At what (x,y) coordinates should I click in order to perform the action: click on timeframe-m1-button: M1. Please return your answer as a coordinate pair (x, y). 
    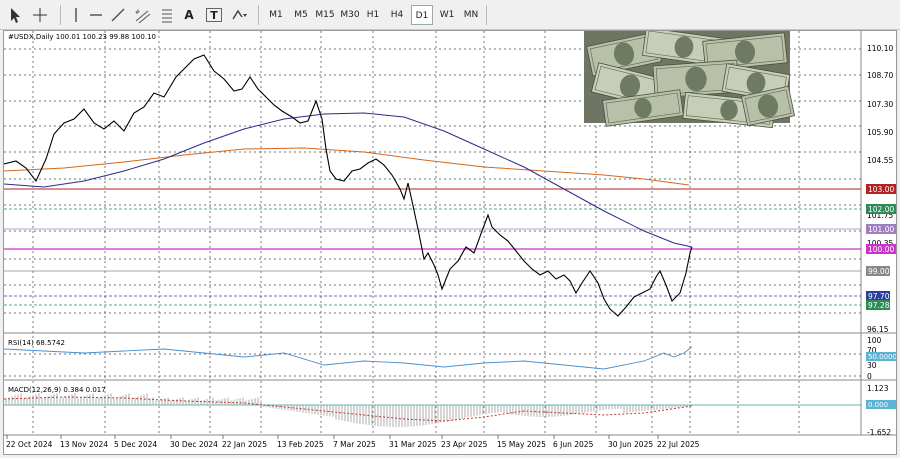
    Looking at the image, I should click on (276, 15).